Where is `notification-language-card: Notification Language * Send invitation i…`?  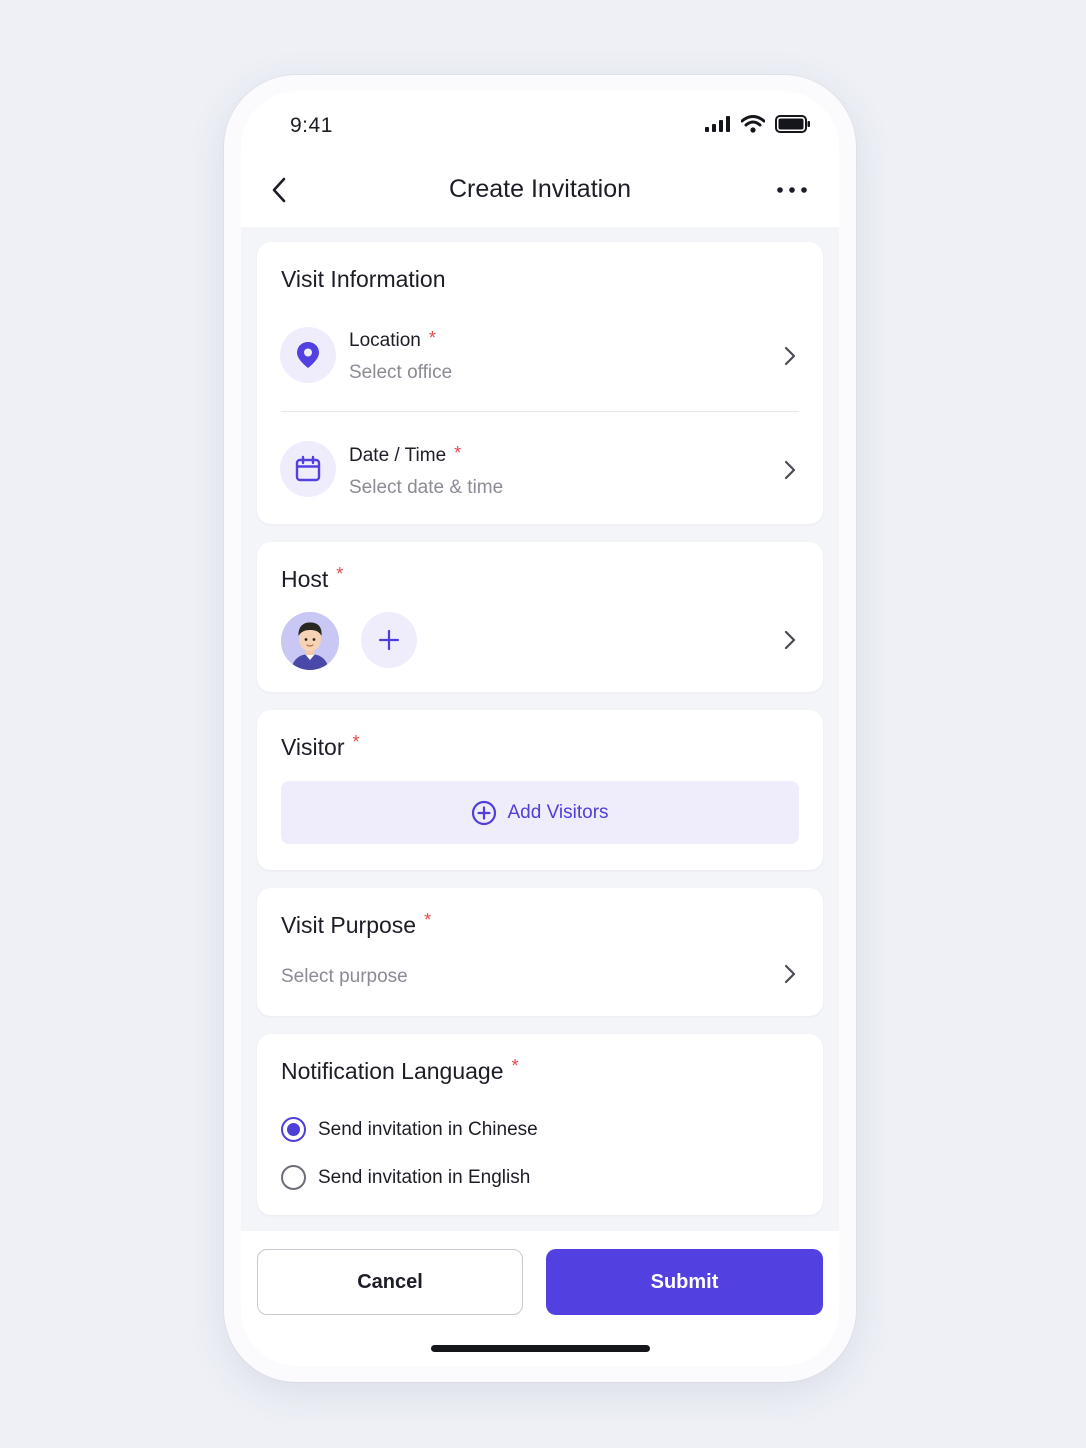
notification-language-card: Notification Language * Send invitation i… is located at coordinates (540, 1124).